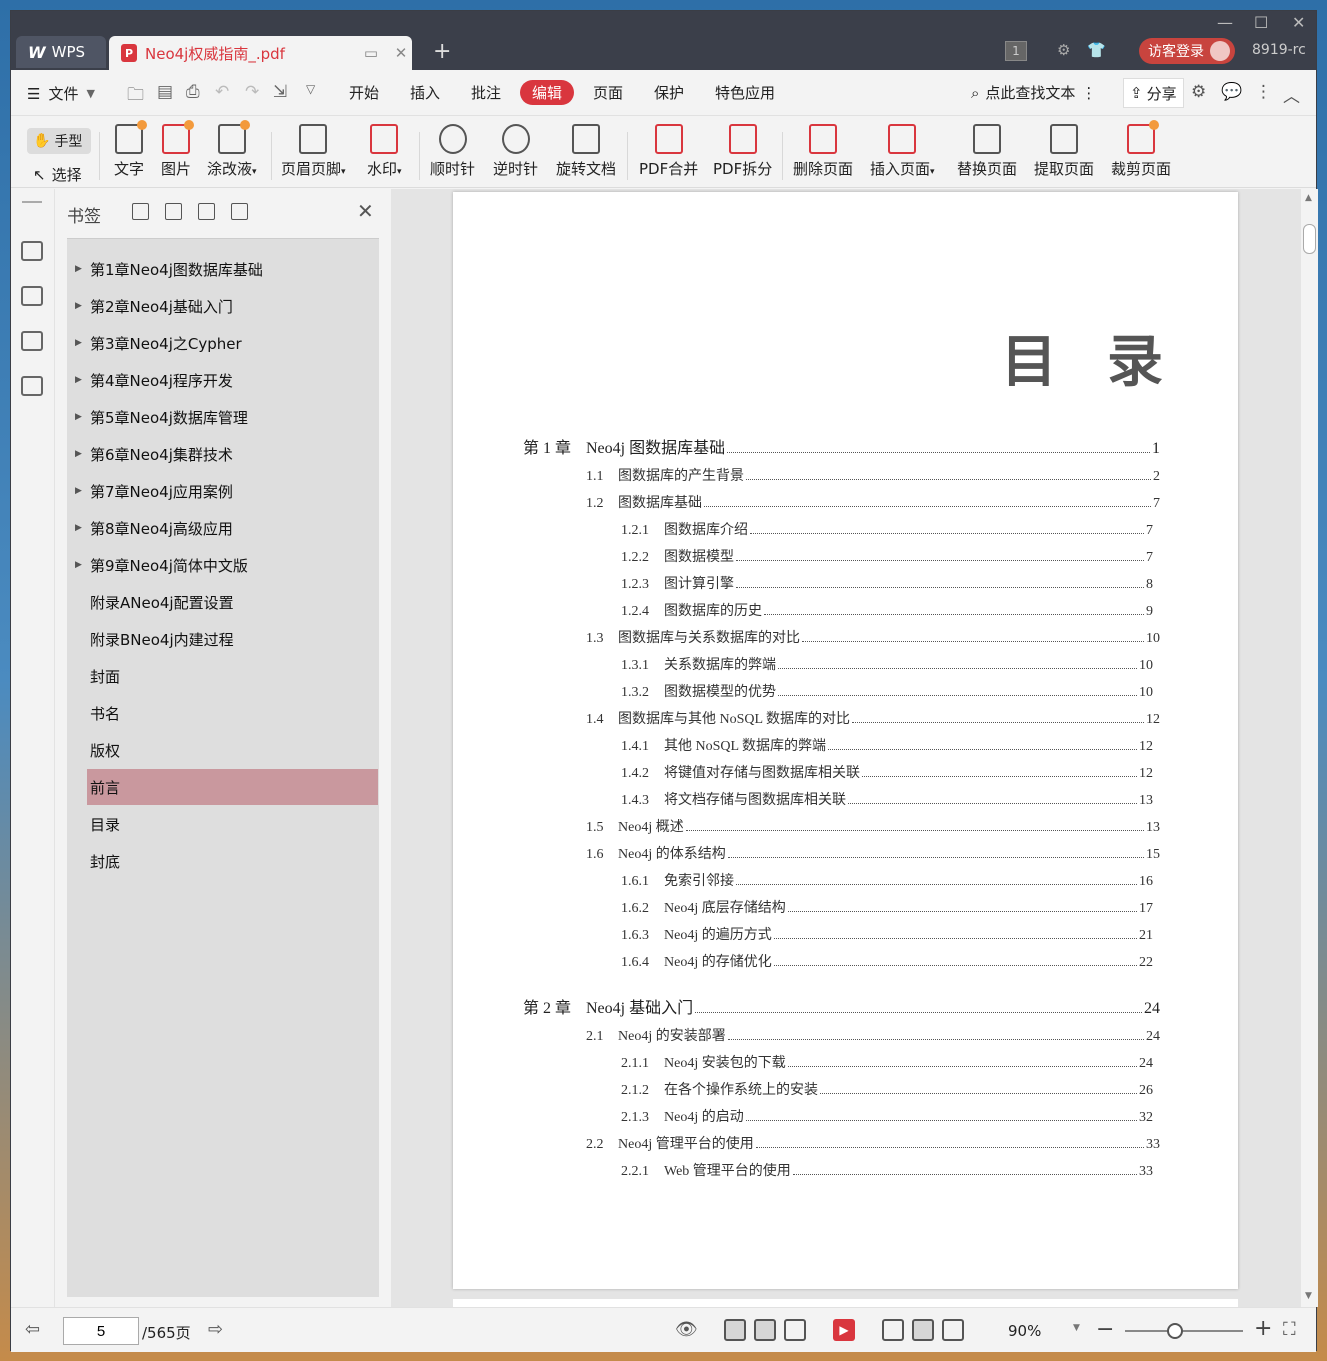 This screenshot has width=1327, height=1361. What do you see at coordinates (226, 454) in the screenshot?
I see `bookmark-item: ▶ 第6章Neo4j集群技术` at bounding box center [226, 454].